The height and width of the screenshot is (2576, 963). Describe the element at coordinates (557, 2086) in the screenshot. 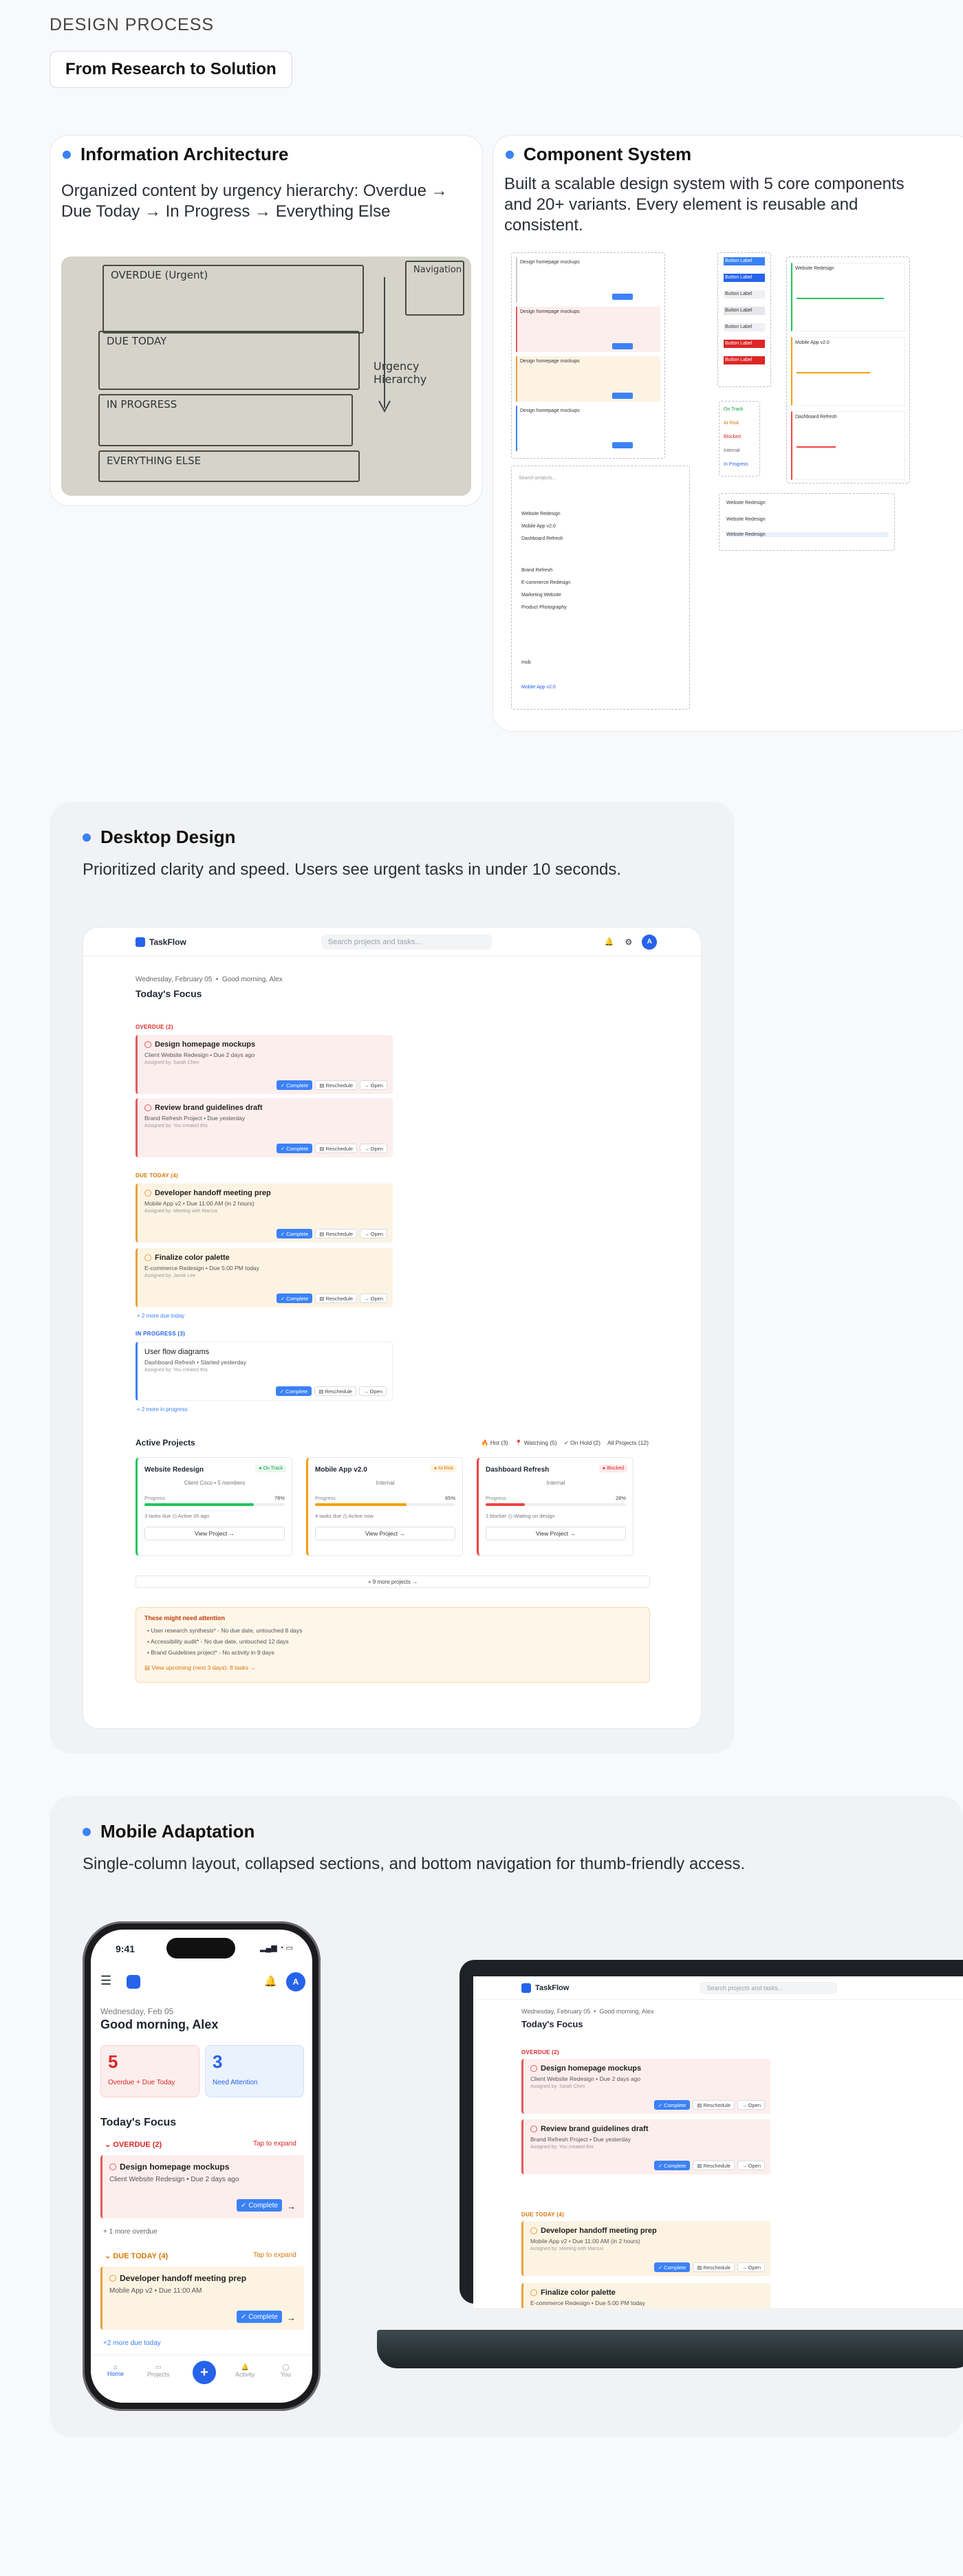

I see `task-assigned: Assigned by: Sarah Chen` at that location.